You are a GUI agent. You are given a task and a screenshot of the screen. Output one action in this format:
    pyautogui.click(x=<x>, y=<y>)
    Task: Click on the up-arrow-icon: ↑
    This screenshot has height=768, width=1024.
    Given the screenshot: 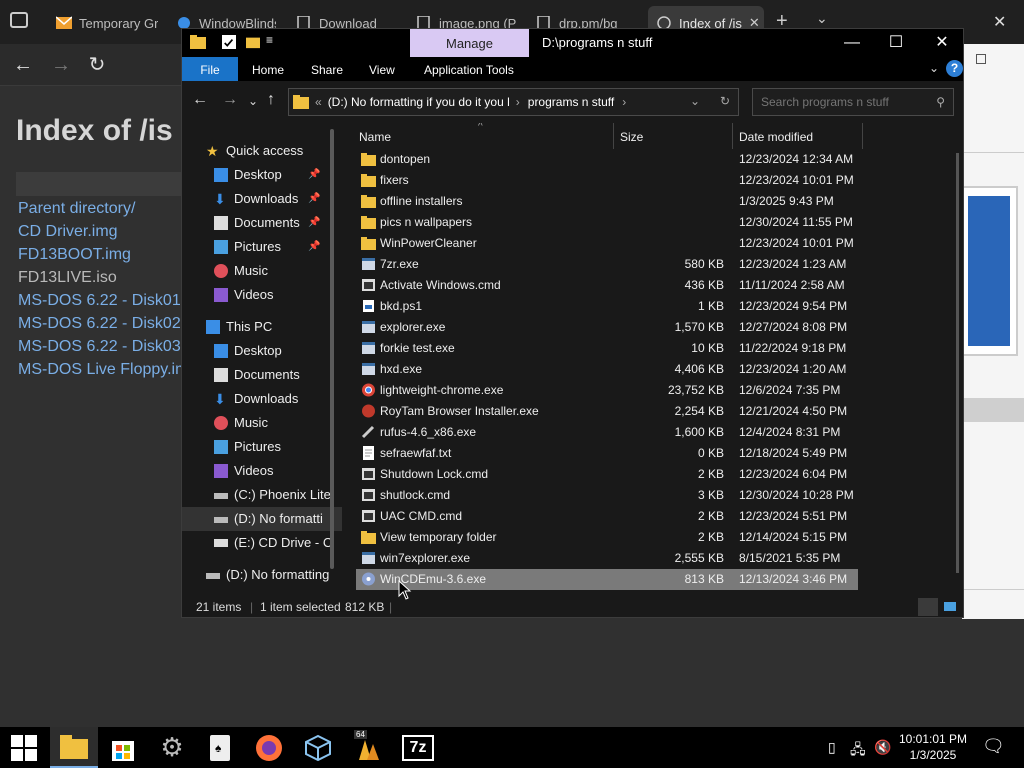 What is the action you would take?
    pyautogui.click(x=271, y=100)
    